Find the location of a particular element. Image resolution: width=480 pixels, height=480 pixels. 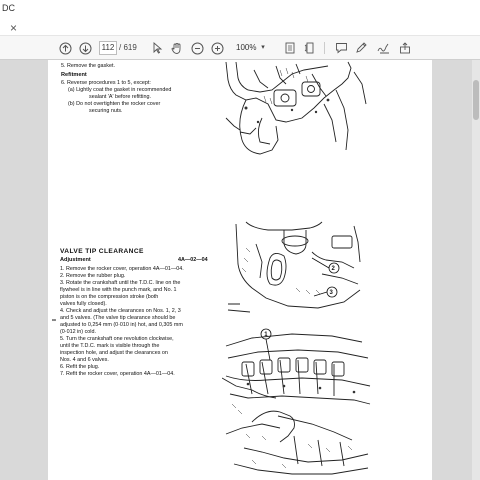

valve-step-line: valves fully closed). is located at coordinates (83, 304).